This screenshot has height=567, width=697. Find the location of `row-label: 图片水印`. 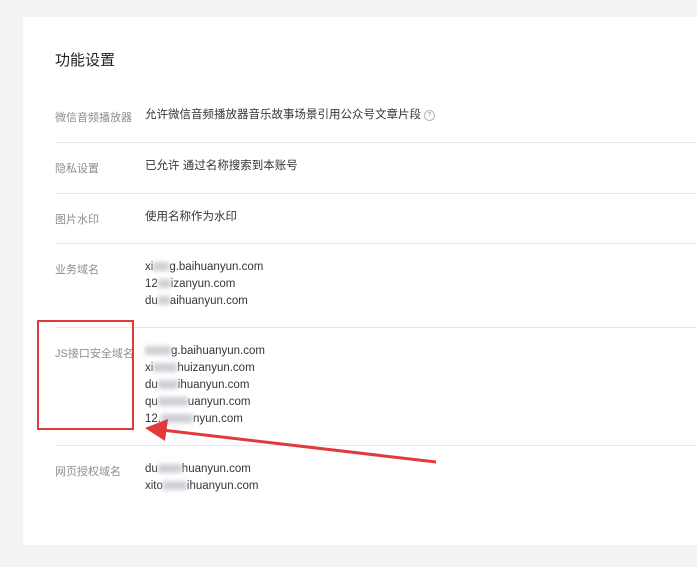

row-label: 图片水印 is located at coordinates (77, 220).